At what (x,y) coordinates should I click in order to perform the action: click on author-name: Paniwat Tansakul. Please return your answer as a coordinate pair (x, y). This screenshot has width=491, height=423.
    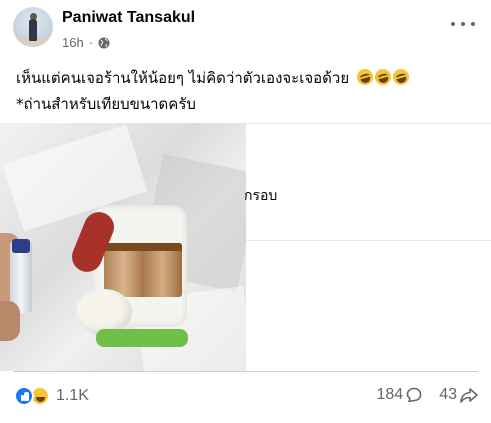
    Looking at the image, I should click on (128, 18).